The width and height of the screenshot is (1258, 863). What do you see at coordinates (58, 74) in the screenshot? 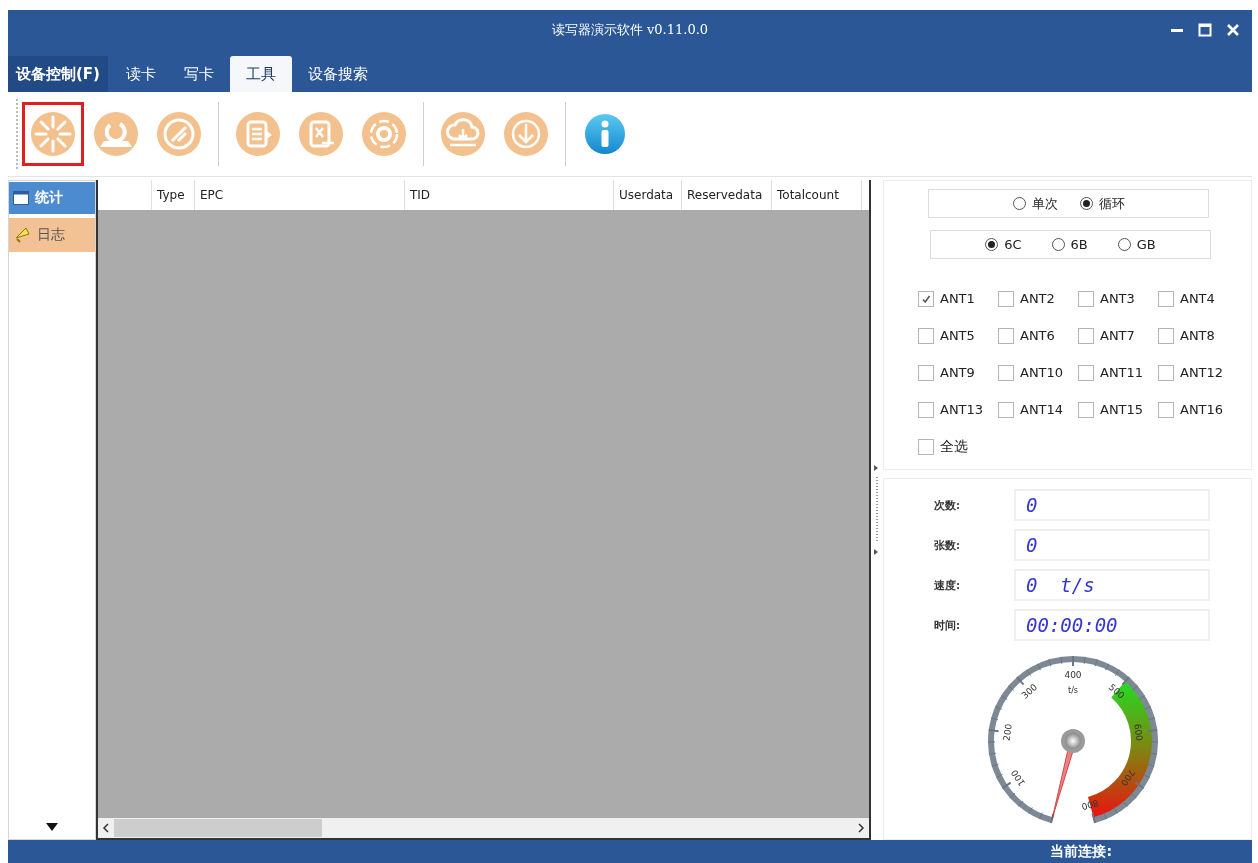
I see `menu-button: 设备控制(F)` at bounding box center [58, 74].